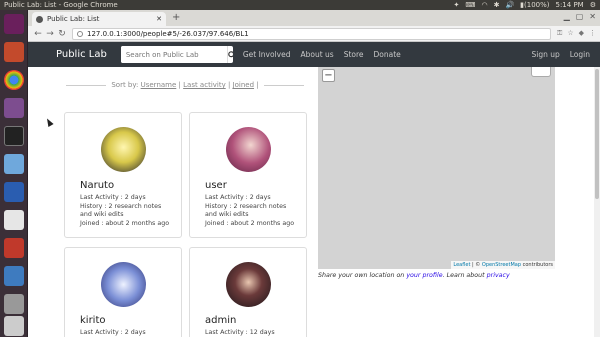 Image resolution: width=600 pixels, height=337 pixels. I want to click on maximize-icon: ▢, so click(580, 16).